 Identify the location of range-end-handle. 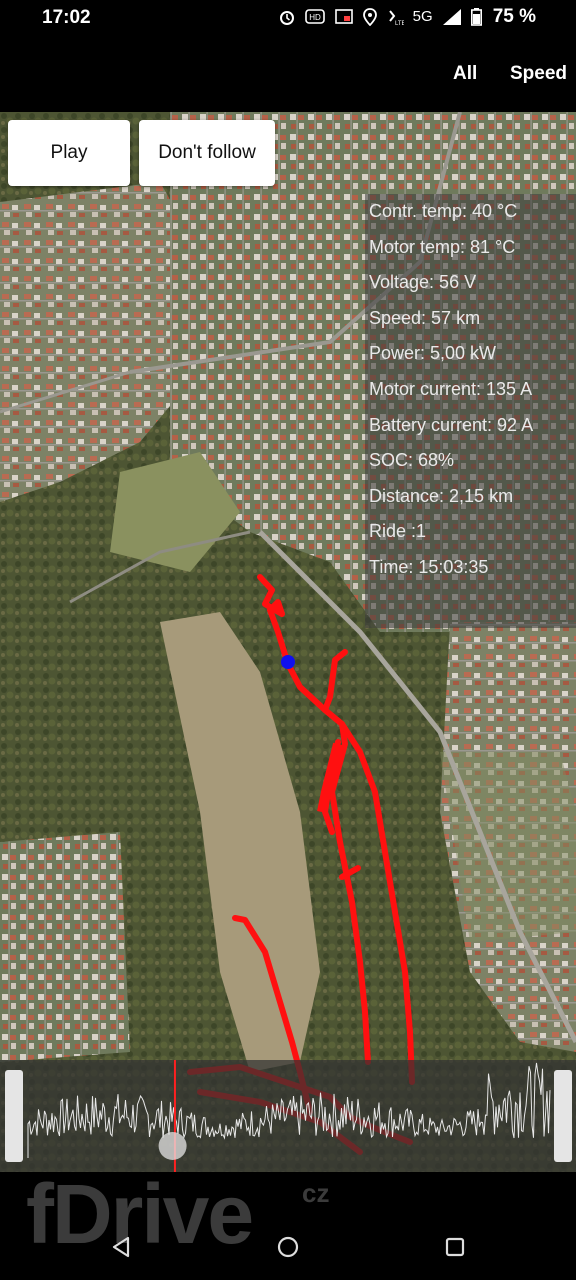
(563, 1116).